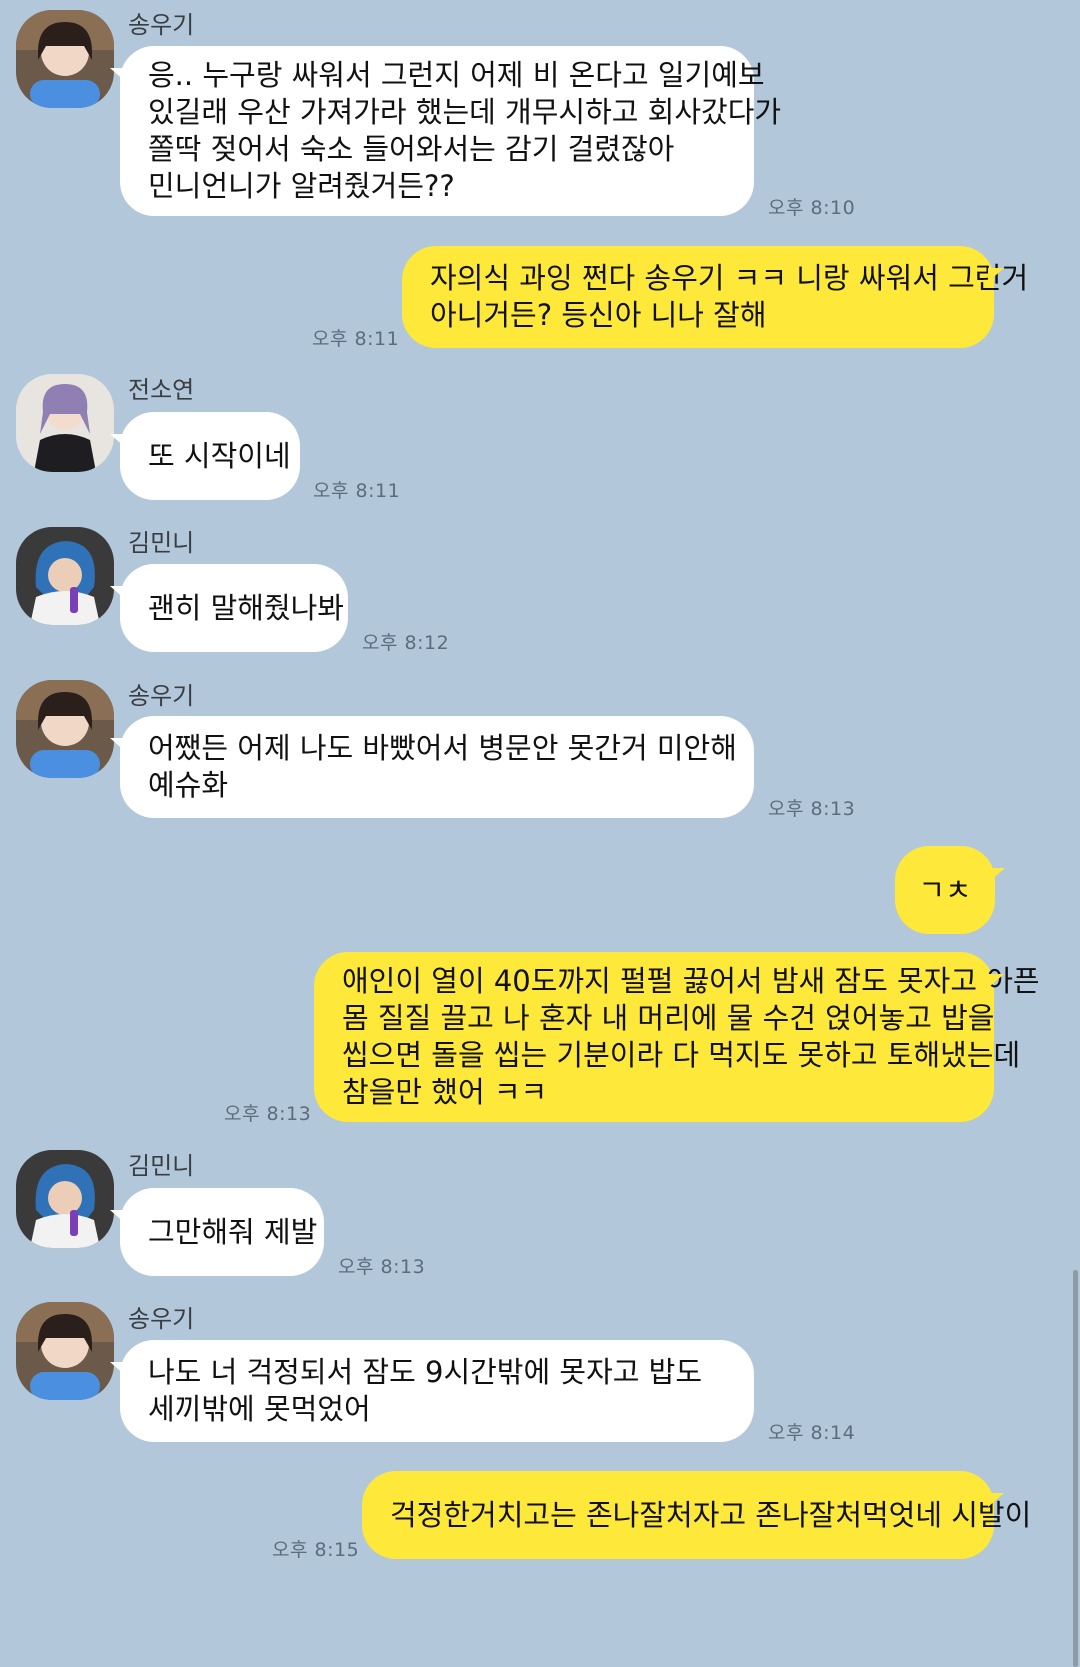  I want to click on message-text: 아니거든? 등신아 니나 잘해, so click(598, 315).